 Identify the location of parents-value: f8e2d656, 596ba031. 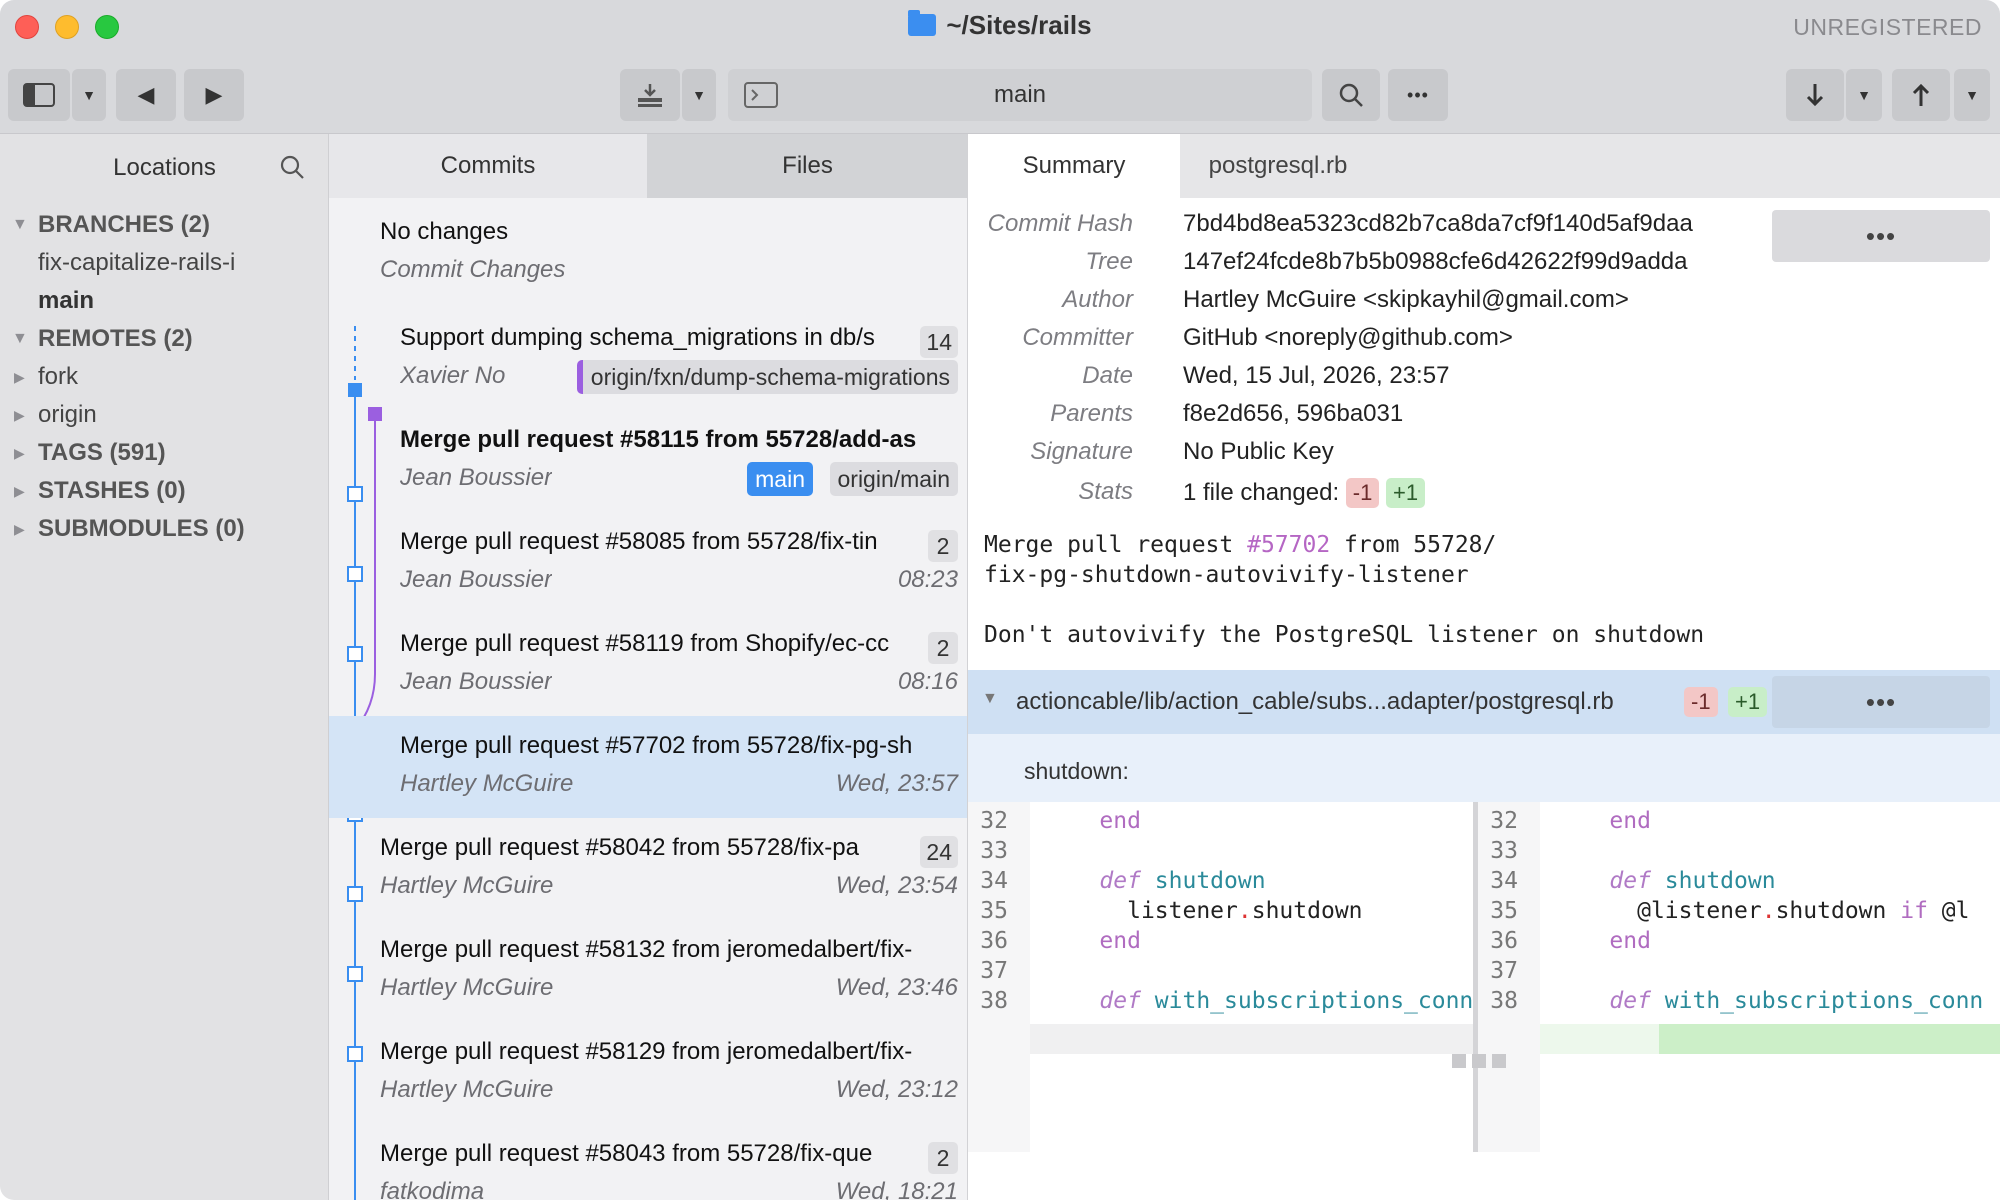
(1293, 414).